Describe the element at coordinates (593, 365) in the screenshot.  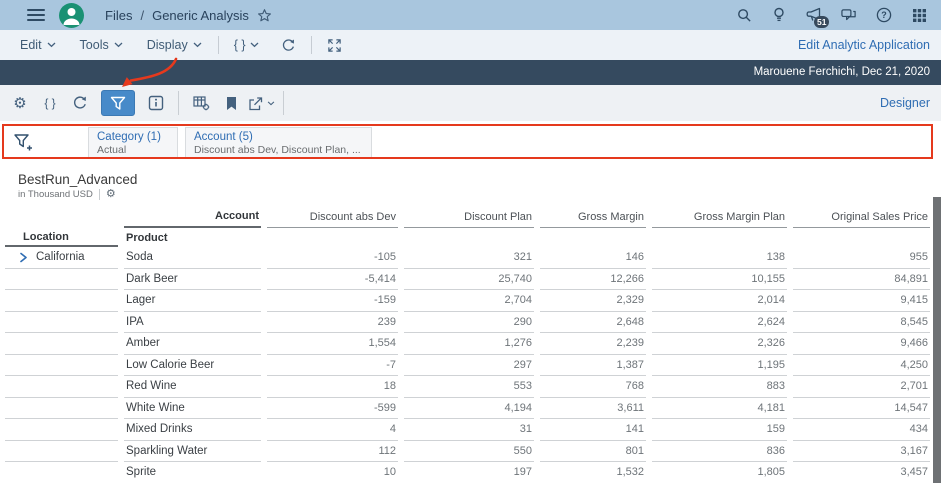
I see `value-cell: 1,387` at that location.